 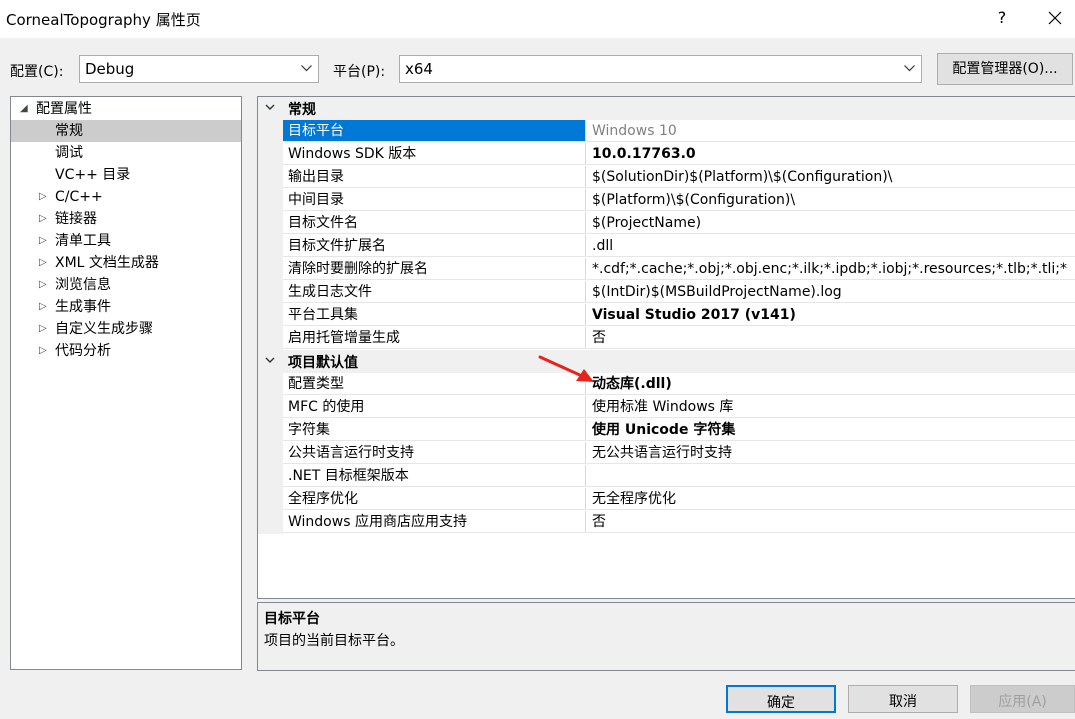 What do you see at coordinates (831, 315) in the screenshot?
I see `property-value: Visual Studio 2017 (v141)` at bounding box center [831, 315].